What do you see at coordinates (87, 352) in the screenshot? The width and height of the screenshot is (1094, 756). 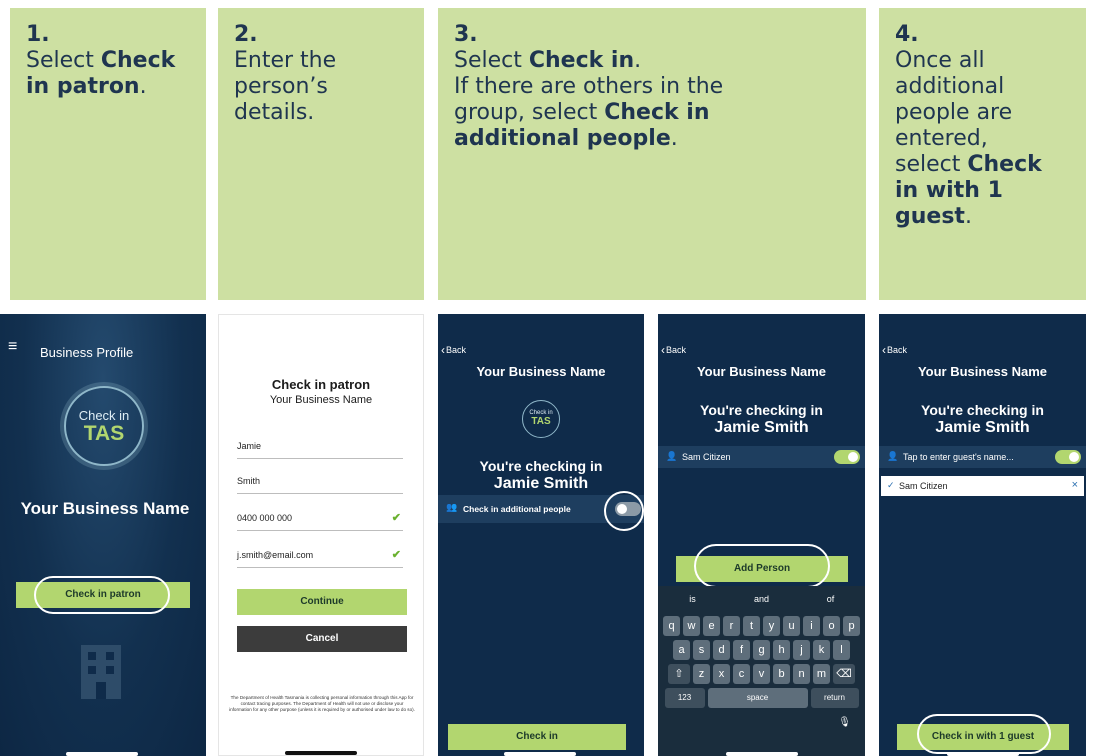 I see `screen-title: Business Profile` at bounding box center [87, 352].